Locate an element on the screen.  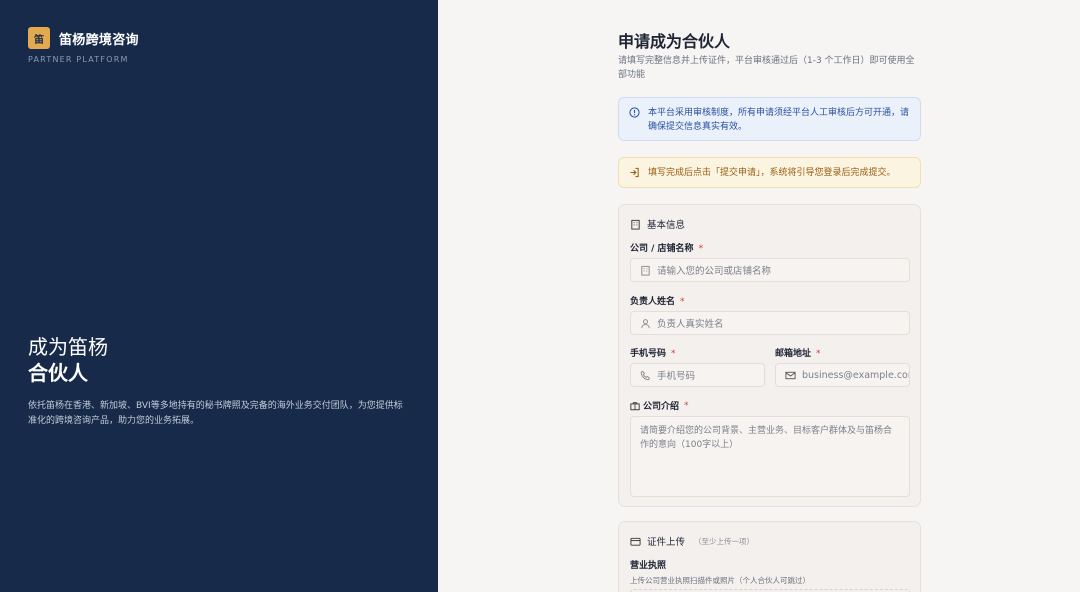
basic-info-header: 基本信息 is located at coordinates (657, 224).